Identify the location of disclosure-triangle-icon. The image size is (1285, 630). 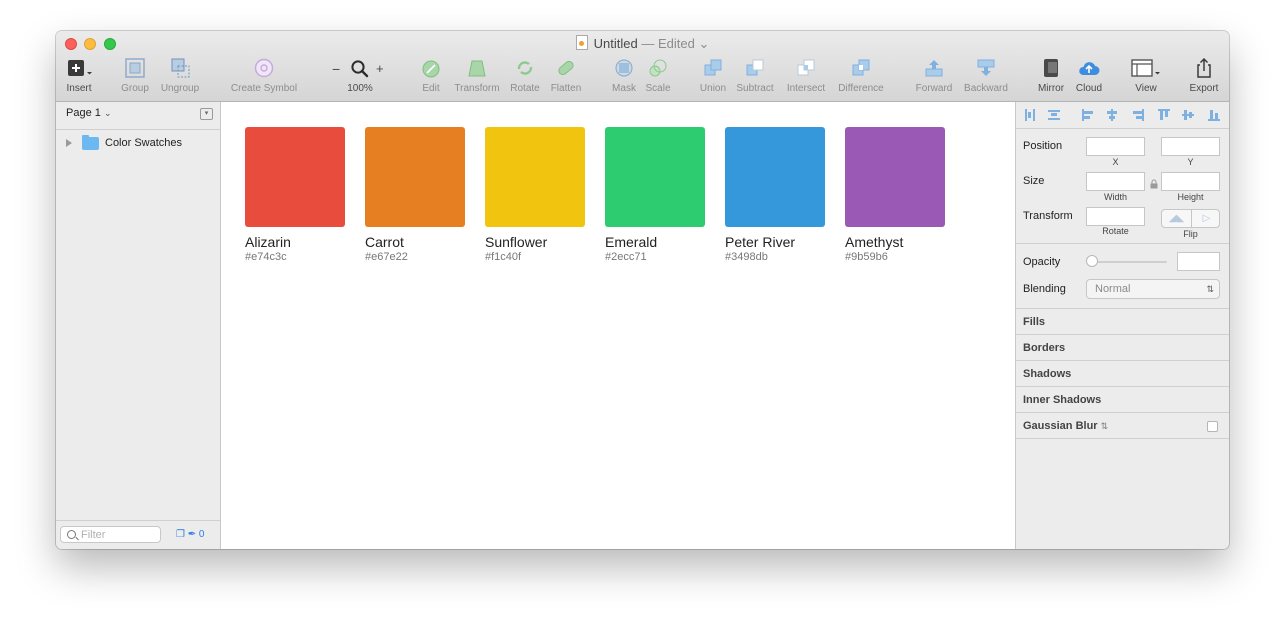
(69, 143).